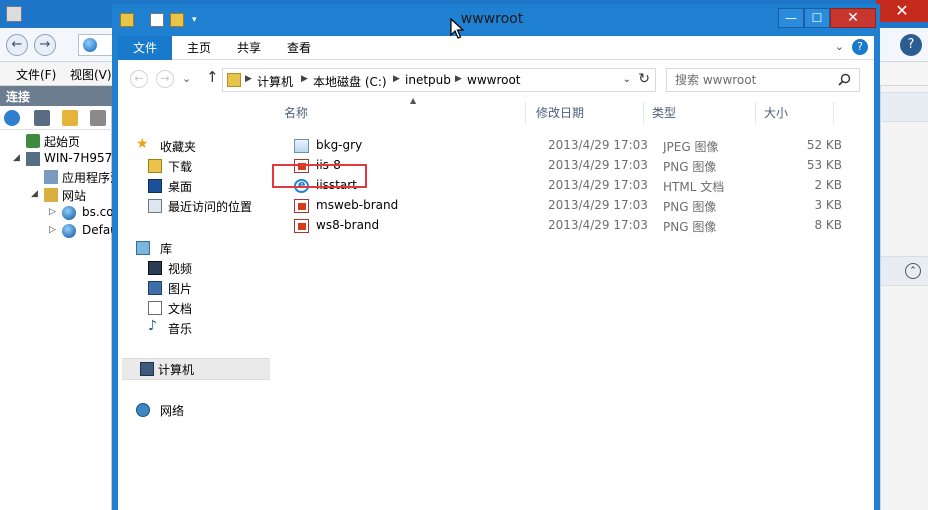 The image size is (928, 510). I want to click on new-folder-icon, so click(177, 20).